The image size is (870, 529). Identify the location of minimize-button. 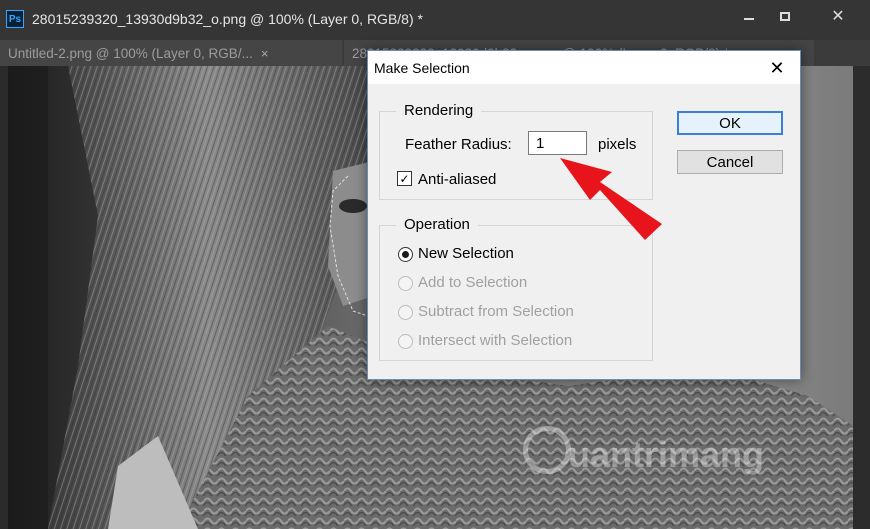
(749, 16).